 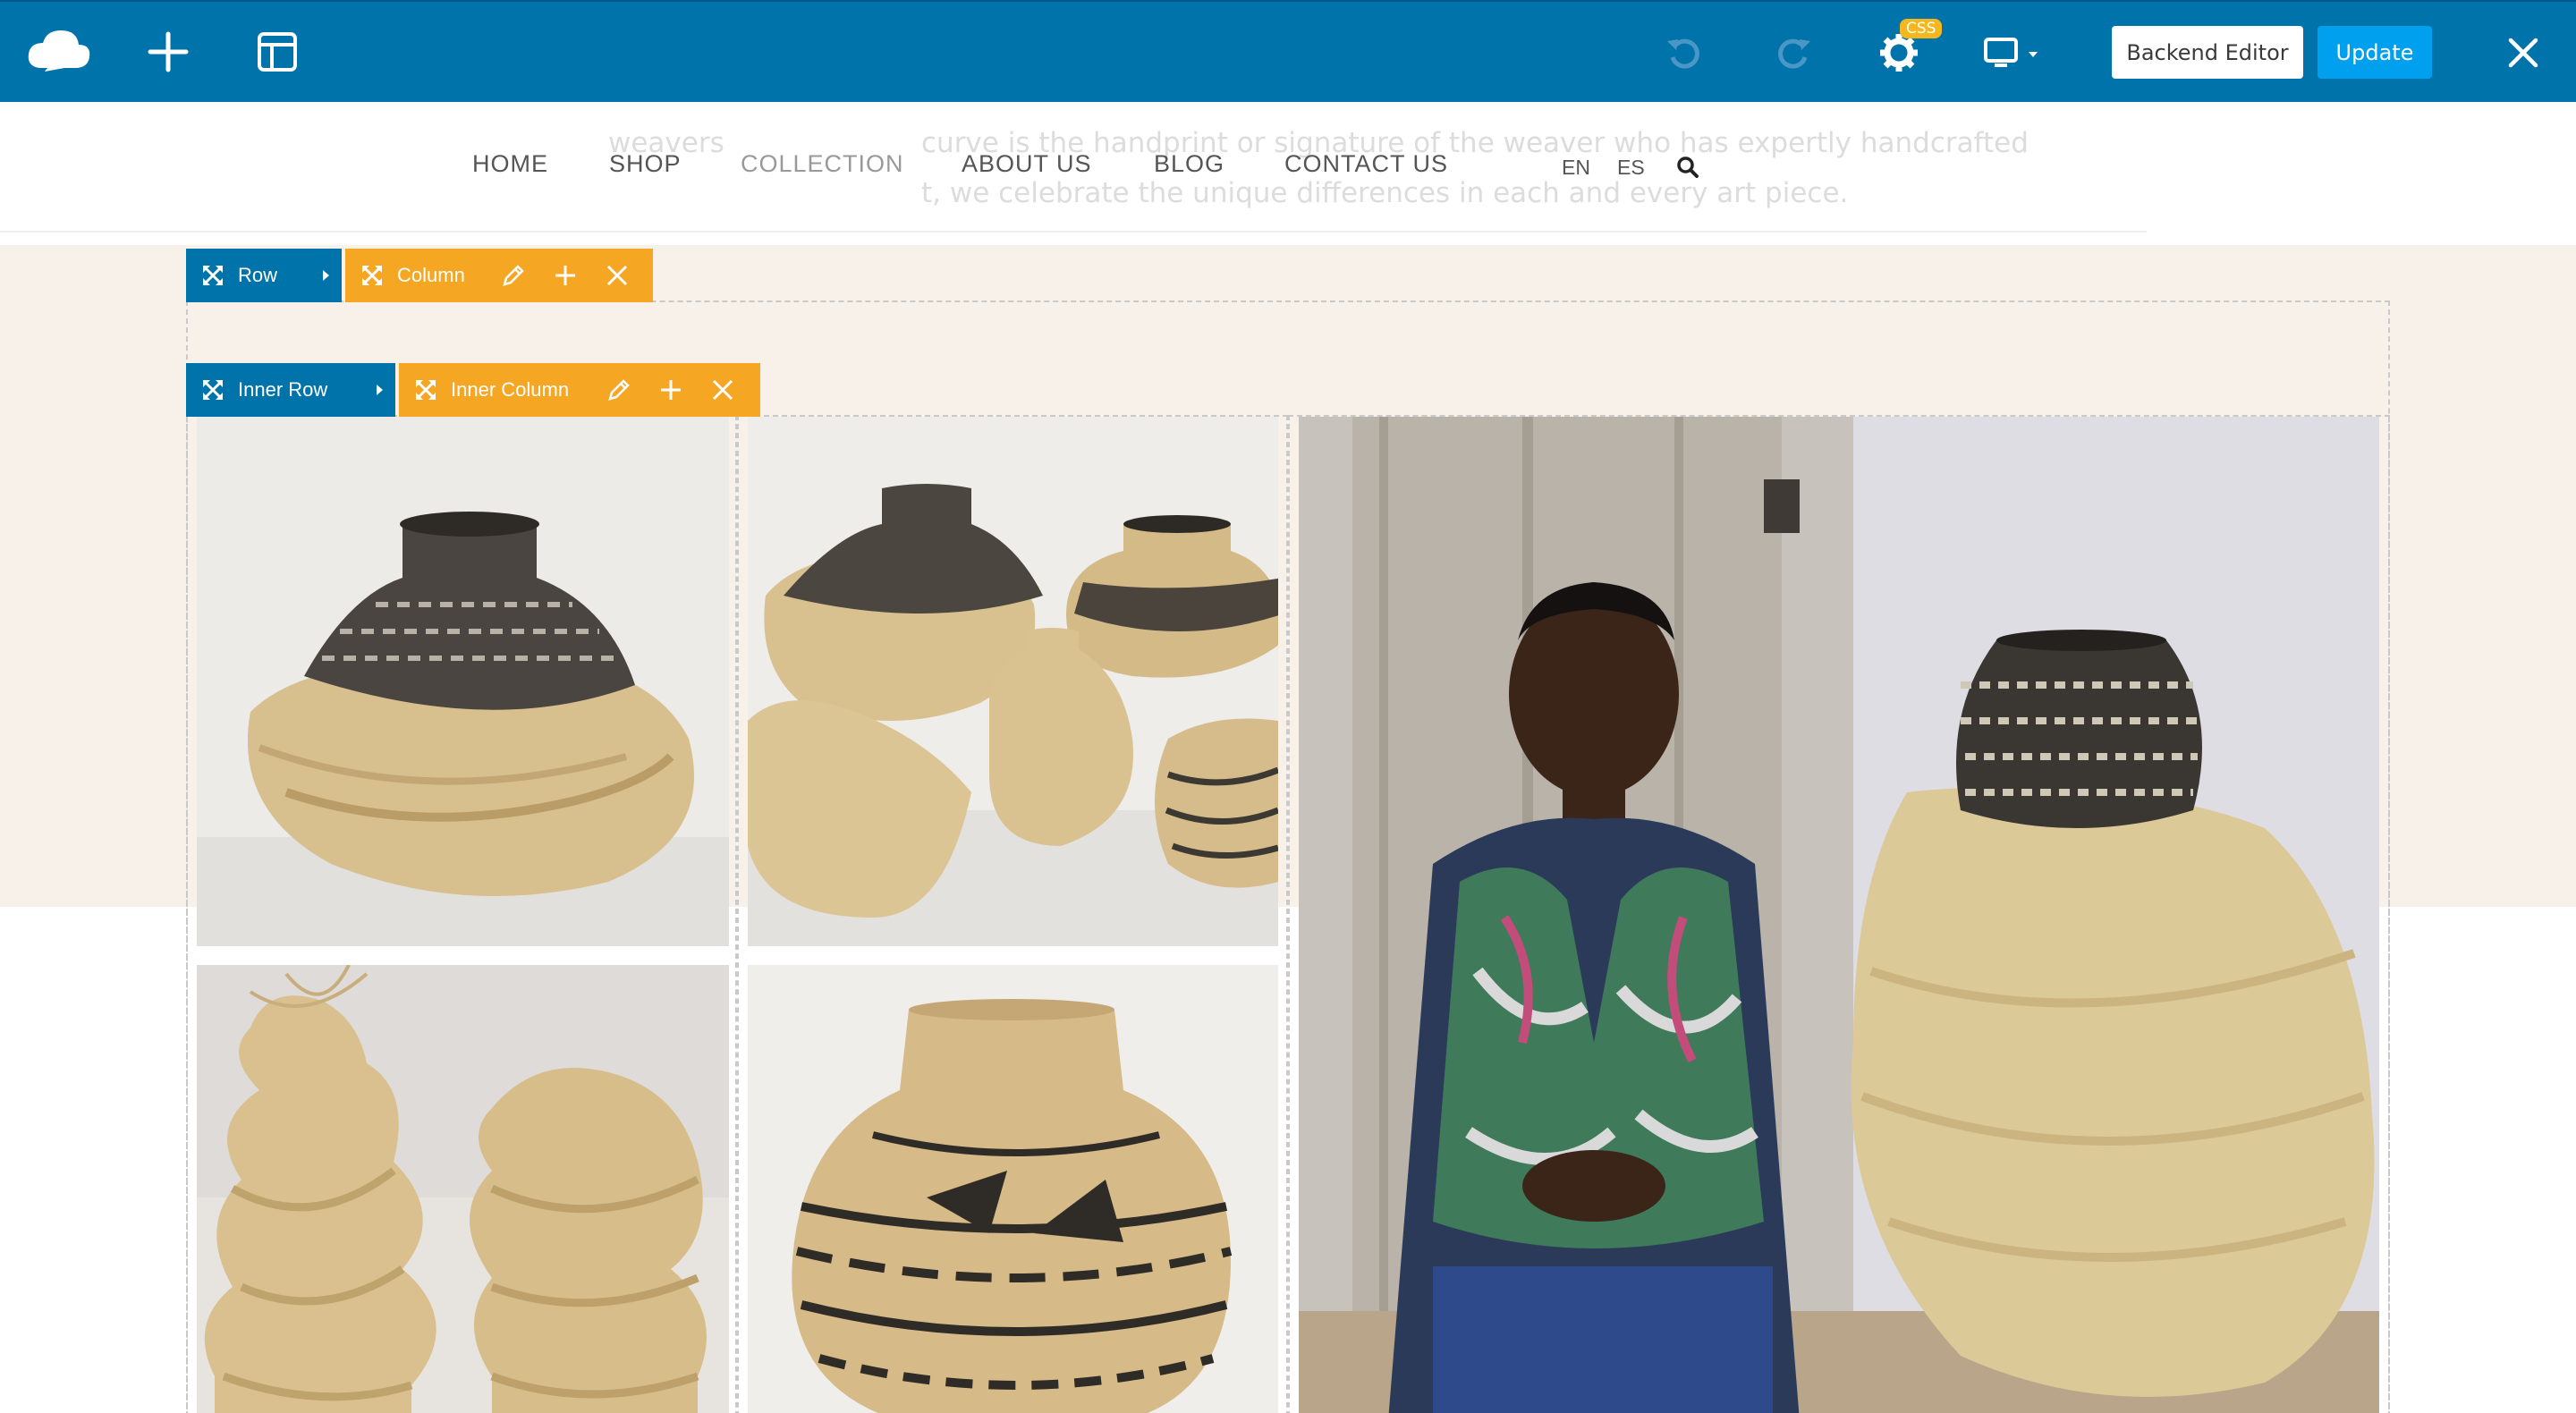 What do you see at coordinates (1013, 681) in the screenshot?
I see `basket-group-photo` at bounding box center [1013, 681].